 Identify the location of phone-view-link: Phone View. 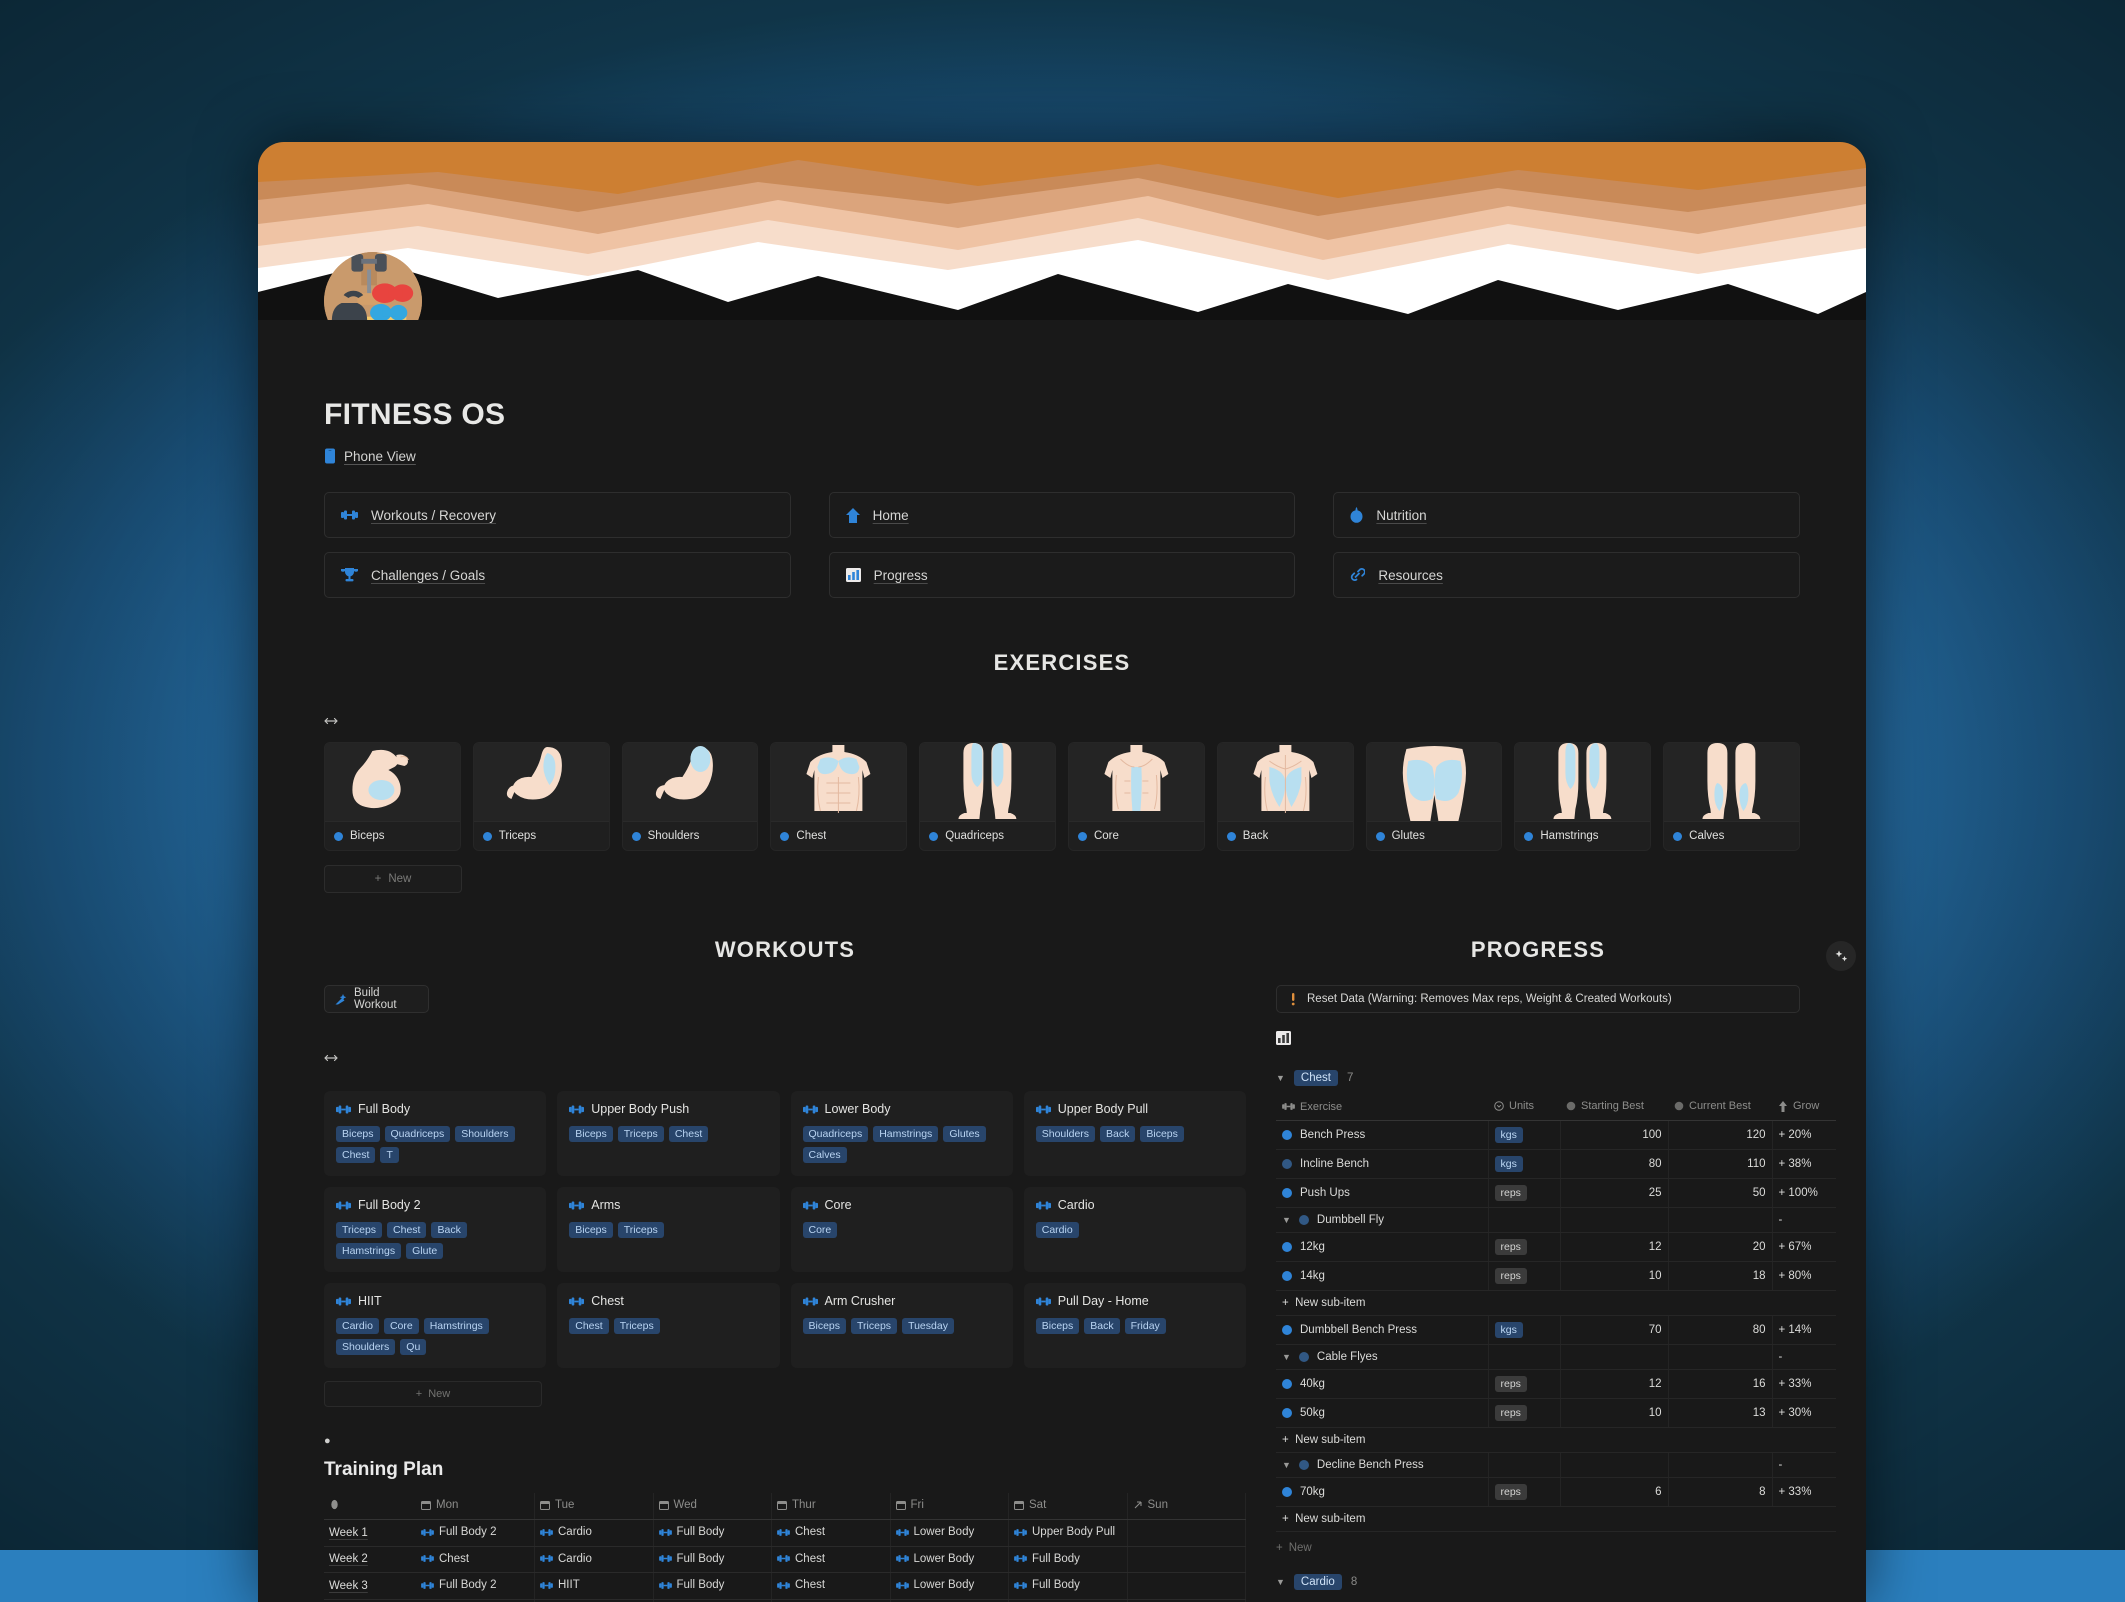
(1062, 456).